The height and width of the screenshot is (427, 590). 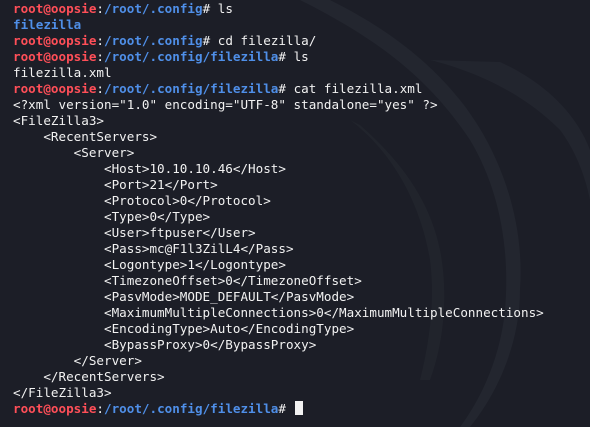 What do you see at coordinates (187, 280) in the screenshot?
I see `output-text: <TimezoneOffset>0</TimezoneOffset>` at bounding box center [187, 280].